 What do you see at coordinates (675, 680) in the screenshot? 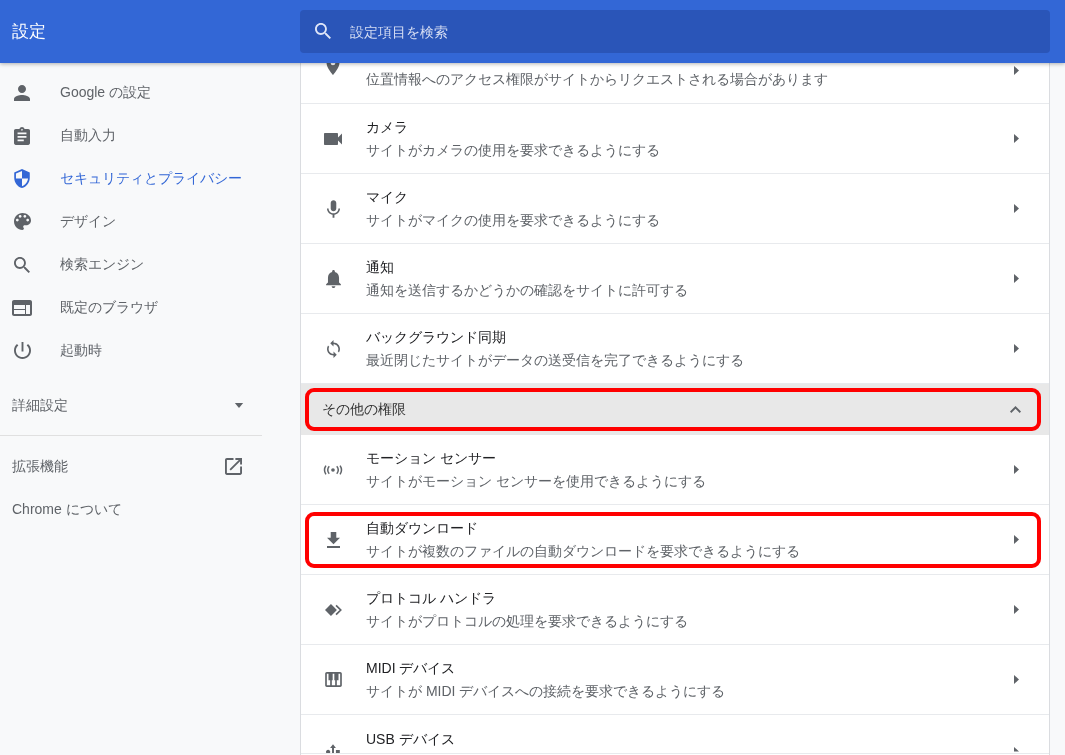
I see `permission-row: MIDI デバイス サイトが MIDI デバイスへの接続を要求できるようにする` at bounding box center [675, 680].